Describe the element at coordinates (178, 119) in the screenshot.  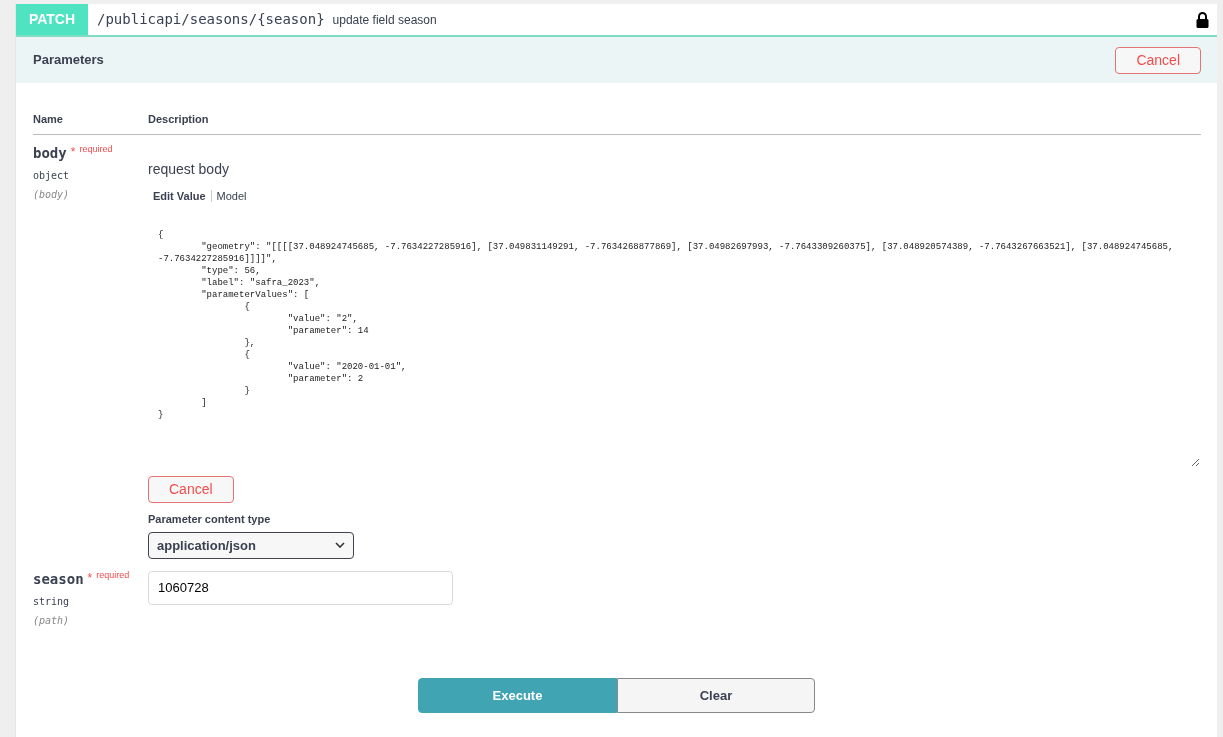
I see `column-header: Description` at that location.